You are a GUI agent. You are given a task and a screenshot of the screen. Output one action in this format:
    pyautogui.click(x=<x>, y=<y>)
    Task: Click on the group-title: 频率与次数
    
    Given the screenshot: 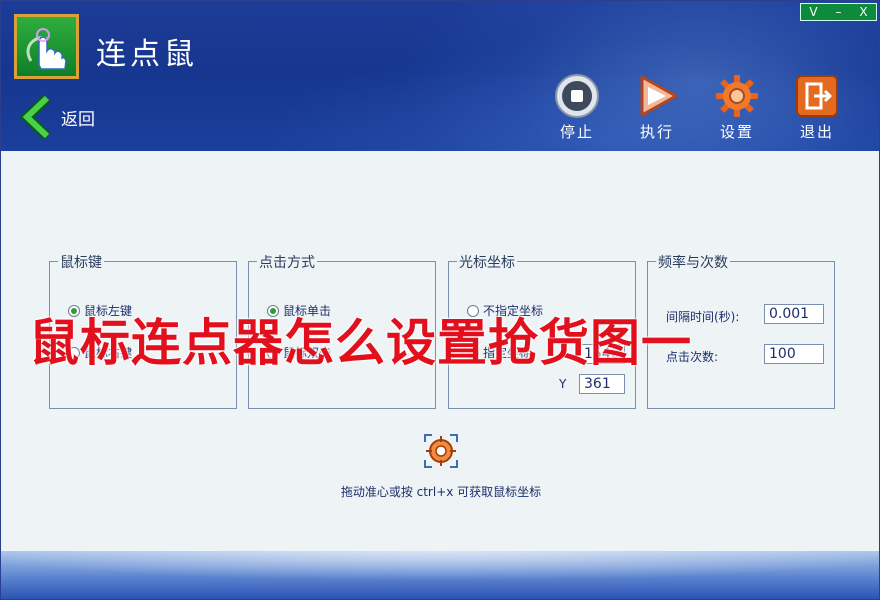 What is the action you would take?
    pyautogui.click(x=693, y=262)
    